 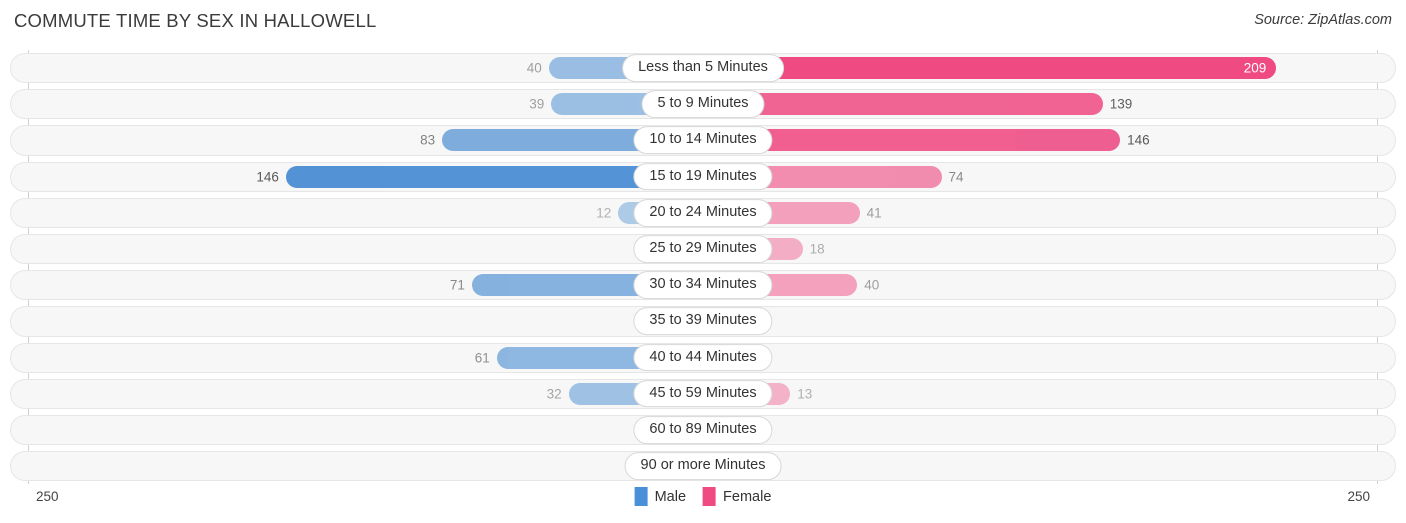 What do you see at coordinates (195, 20) in the screenshot?
I see `page-title: COMMUTE TIME BY SEX IN HALLOWELL` at bounding box center [195, 20].